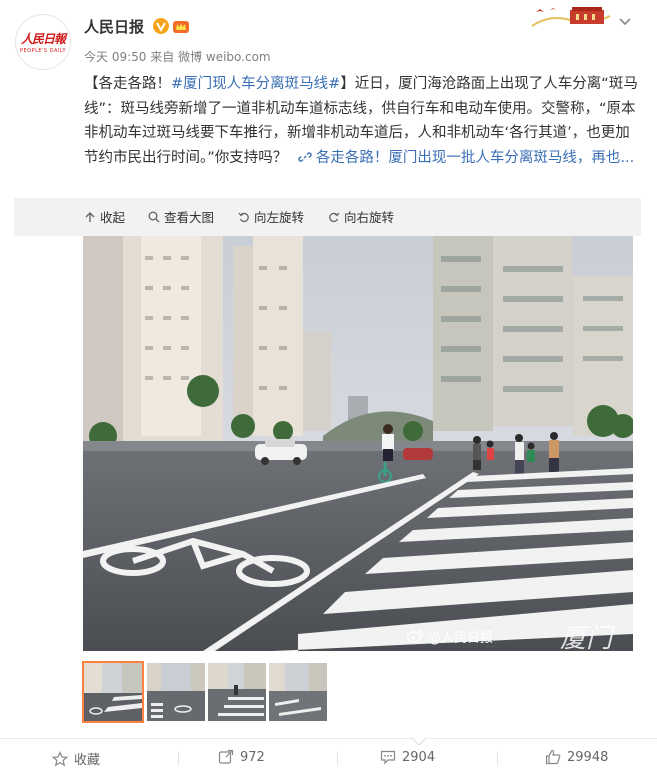 The height and width of the screenshot is (776, 657). I want to click on post-source: 微博 weibo.com, so click(224, 57).